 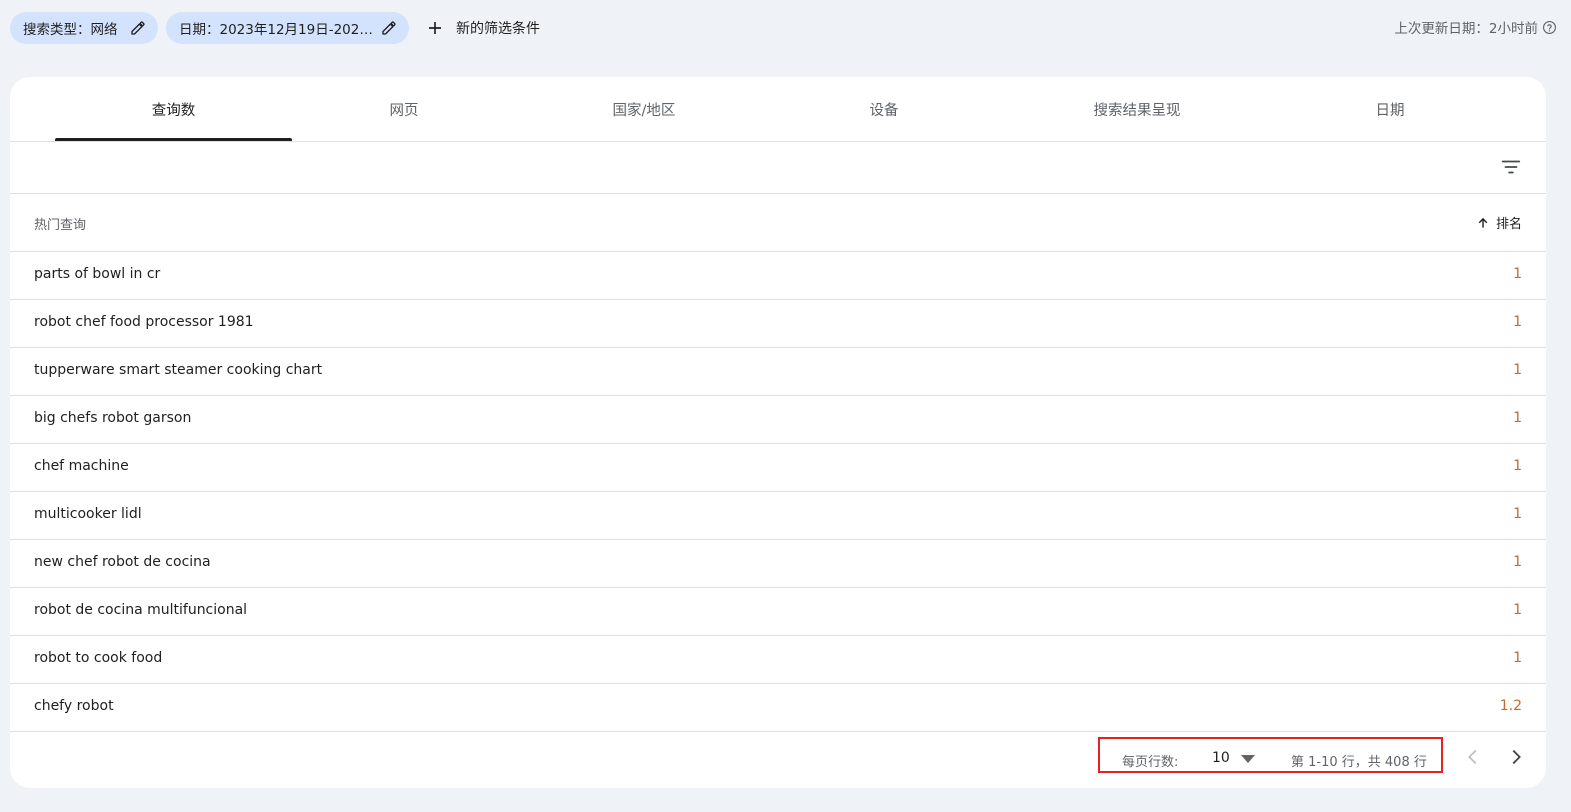 I want to click on add-filter-label: 新的筛选条件, so click(x=498, y=29).